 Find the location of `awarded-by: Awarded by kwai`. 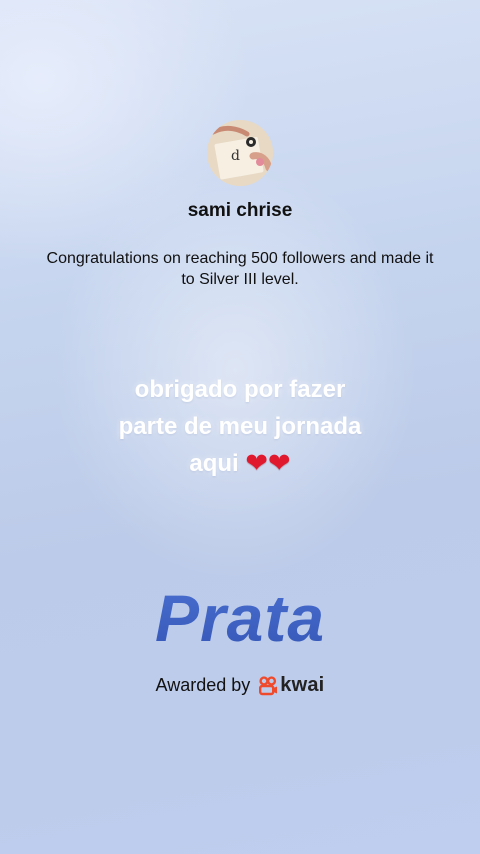

awarded-by: Awarded by kwai is located at coordinates (240, 685).